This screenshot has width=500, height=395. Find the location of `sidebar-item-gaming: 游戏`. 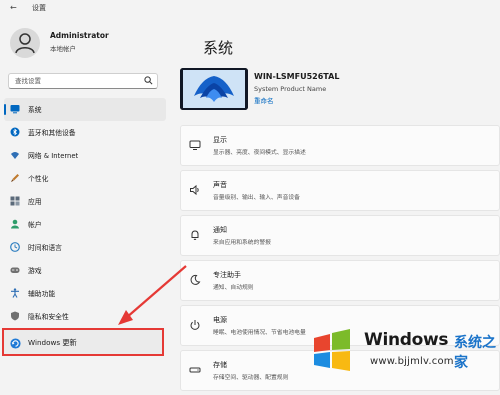

sidebar-item-gaming: 游戏 is located at coordinates (85, 270).